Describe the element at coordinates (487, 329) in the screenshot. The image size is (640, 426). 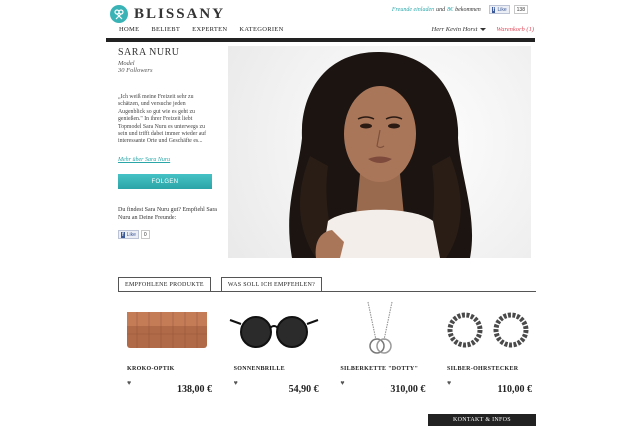
I see `product-image-earrings` at that location.